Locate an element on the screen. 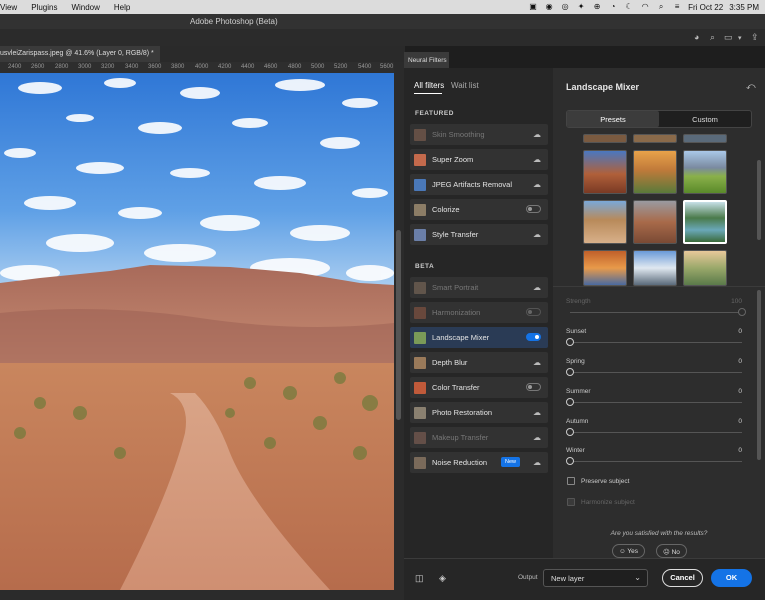  chevron-down-icon: ▾ is located at coordinates (740, 38).